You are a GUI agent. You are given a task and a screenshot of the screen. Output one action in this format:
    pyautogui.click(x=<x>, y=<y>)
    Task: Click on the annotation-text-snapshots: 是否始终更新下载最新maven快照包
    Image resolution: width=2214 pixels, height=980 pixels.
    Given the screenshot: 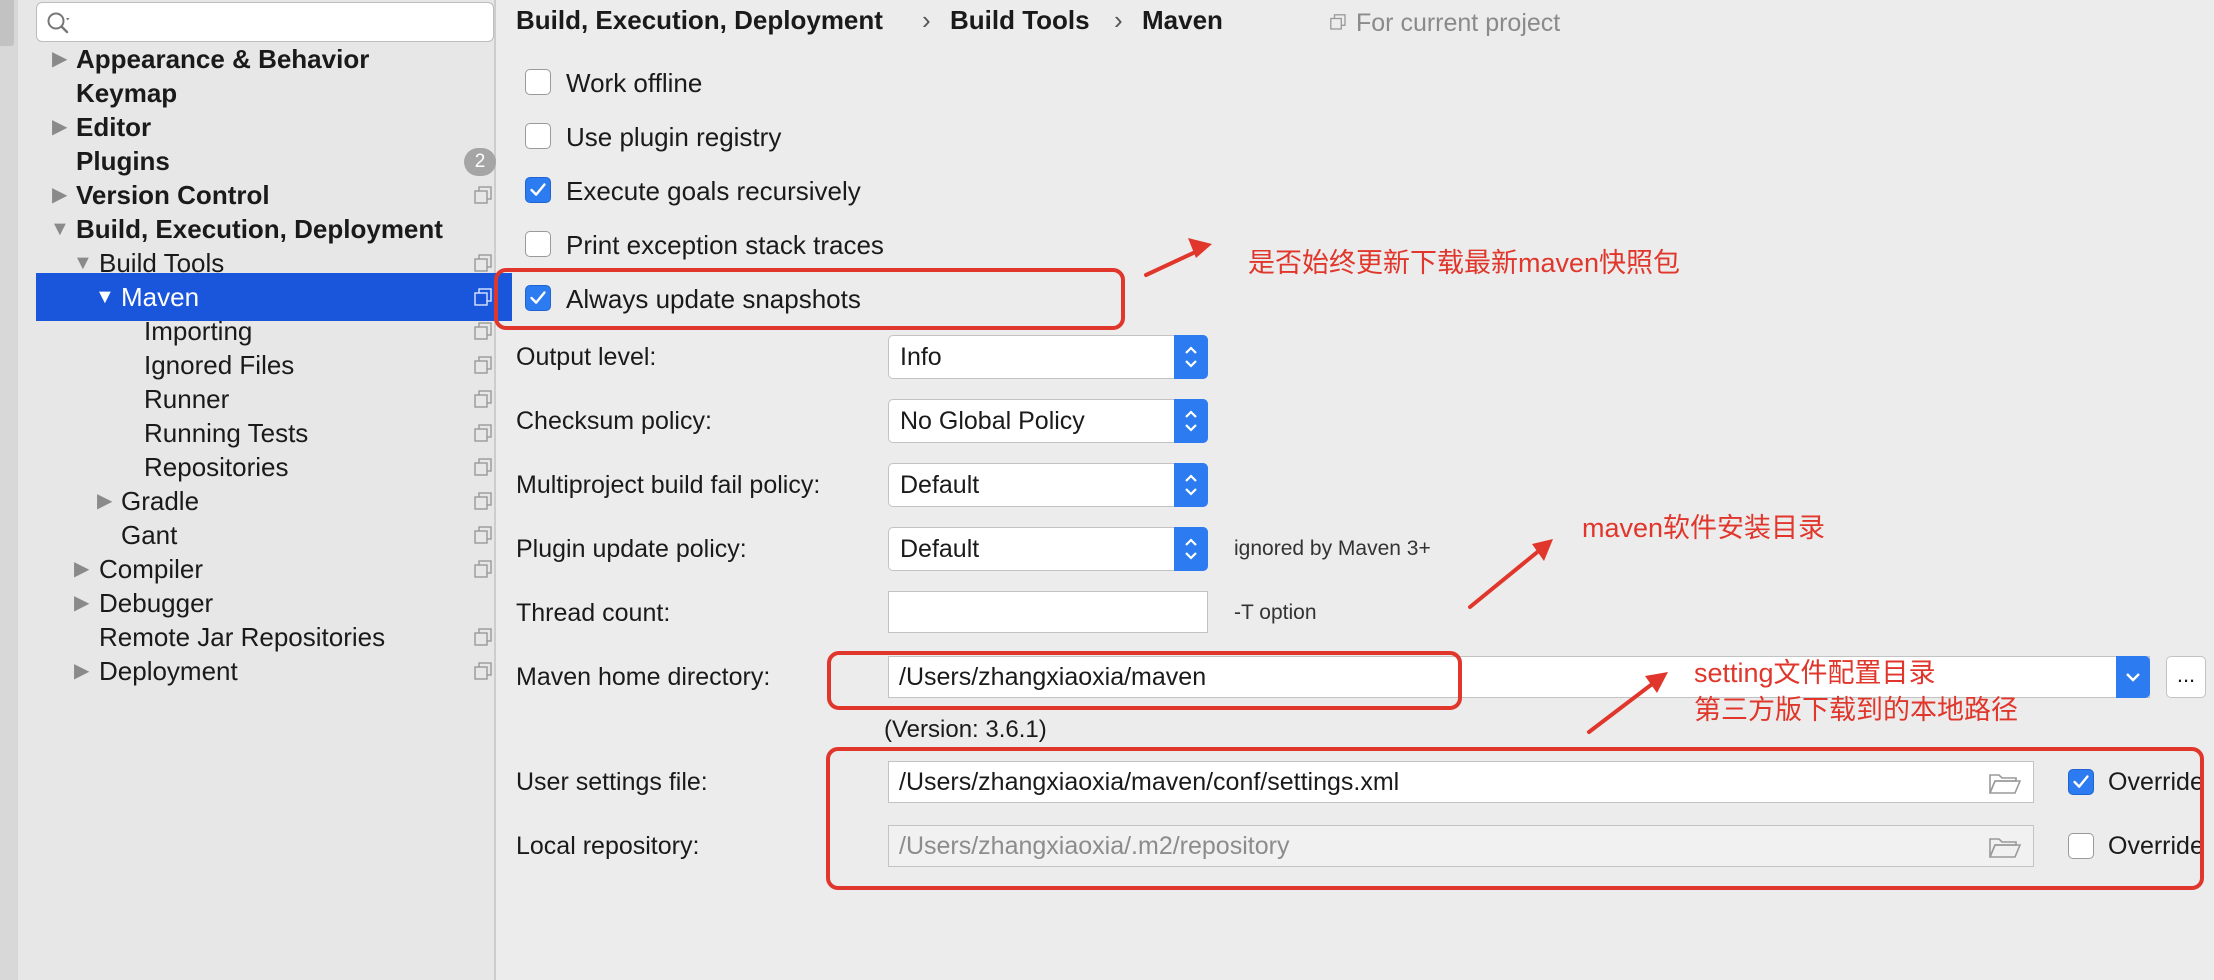 What is the action you would take?
    pyautogui.click(x=1464, y=263)
    